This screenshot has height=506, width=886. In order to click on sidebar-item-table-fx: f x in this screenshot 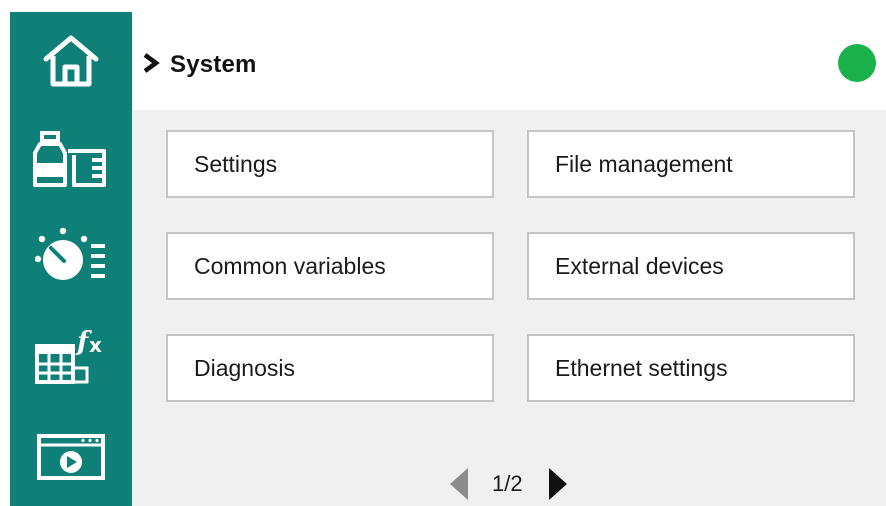, I will do `click(71, 355)`.